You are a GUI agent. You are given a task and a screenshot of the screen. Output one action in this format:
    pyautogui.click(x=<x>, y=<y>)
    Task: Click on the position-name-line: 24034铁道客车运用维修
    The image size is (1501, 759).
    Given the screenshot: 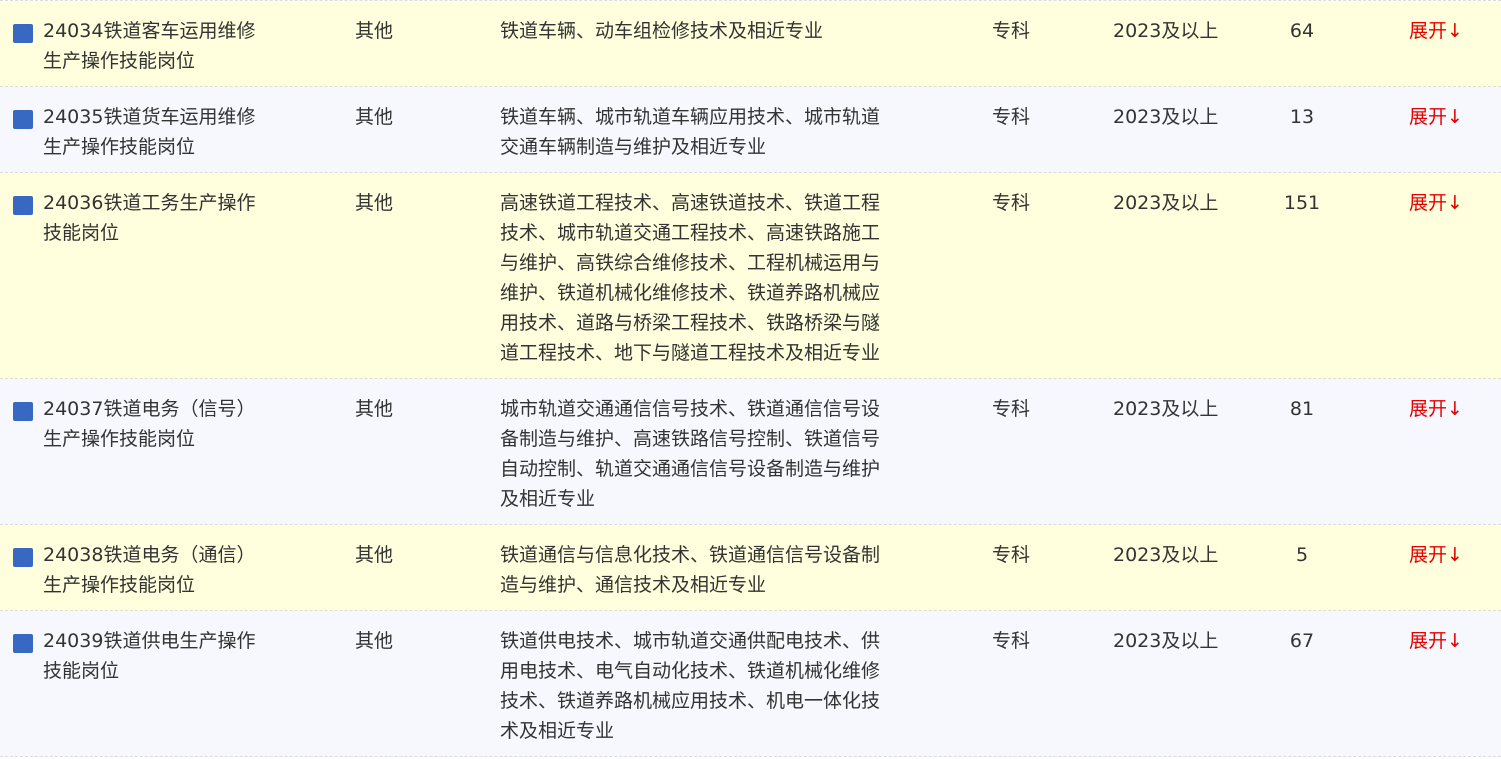 What is the action you would take?
    pyautogui.click(x=149, y=31)
    